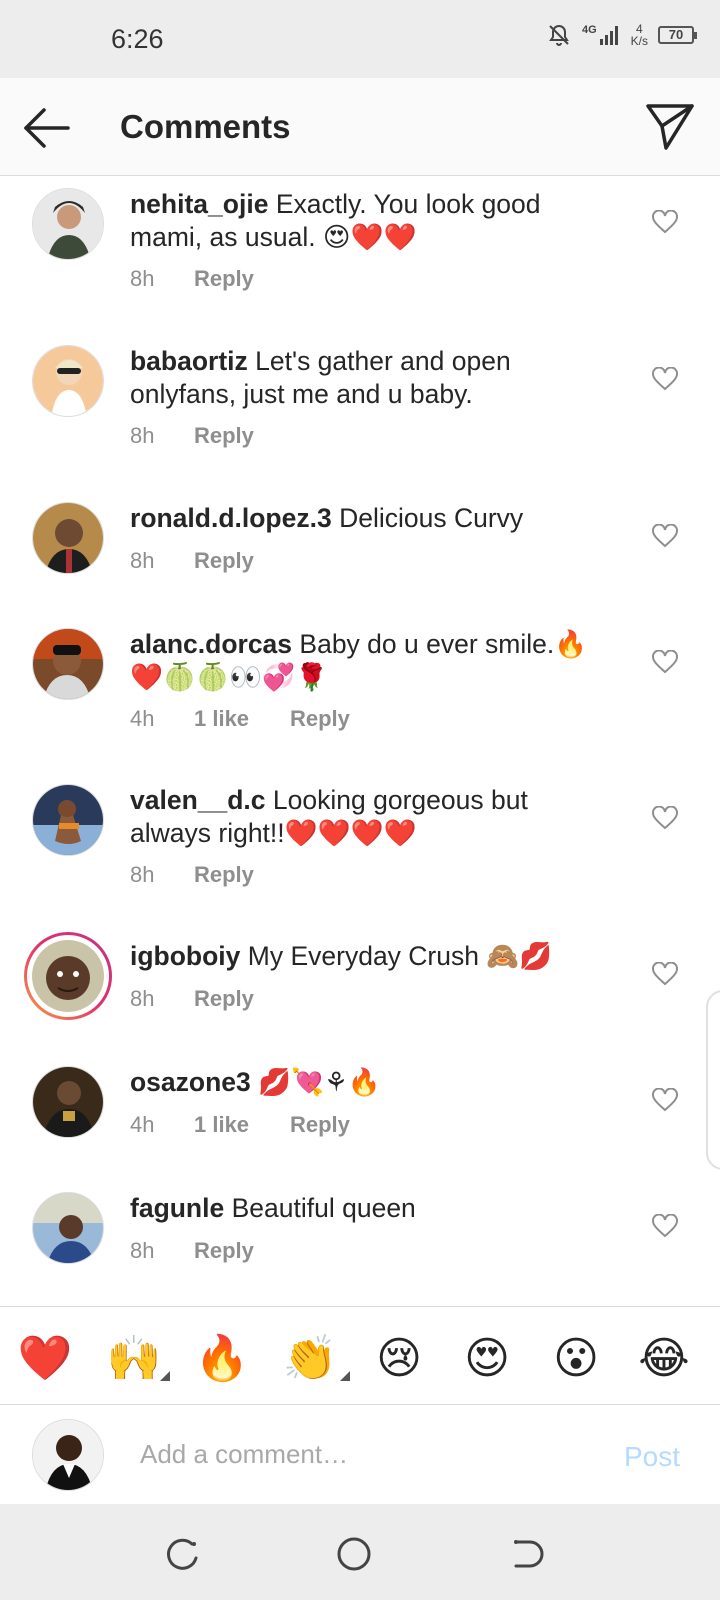 Image resolution: width=720 pixels, height=1600 pixels. What do you see at coordinates (198, 800) in the screenshot?
I see `comment-username: valen__d.c` at bounding box center [198, 800].